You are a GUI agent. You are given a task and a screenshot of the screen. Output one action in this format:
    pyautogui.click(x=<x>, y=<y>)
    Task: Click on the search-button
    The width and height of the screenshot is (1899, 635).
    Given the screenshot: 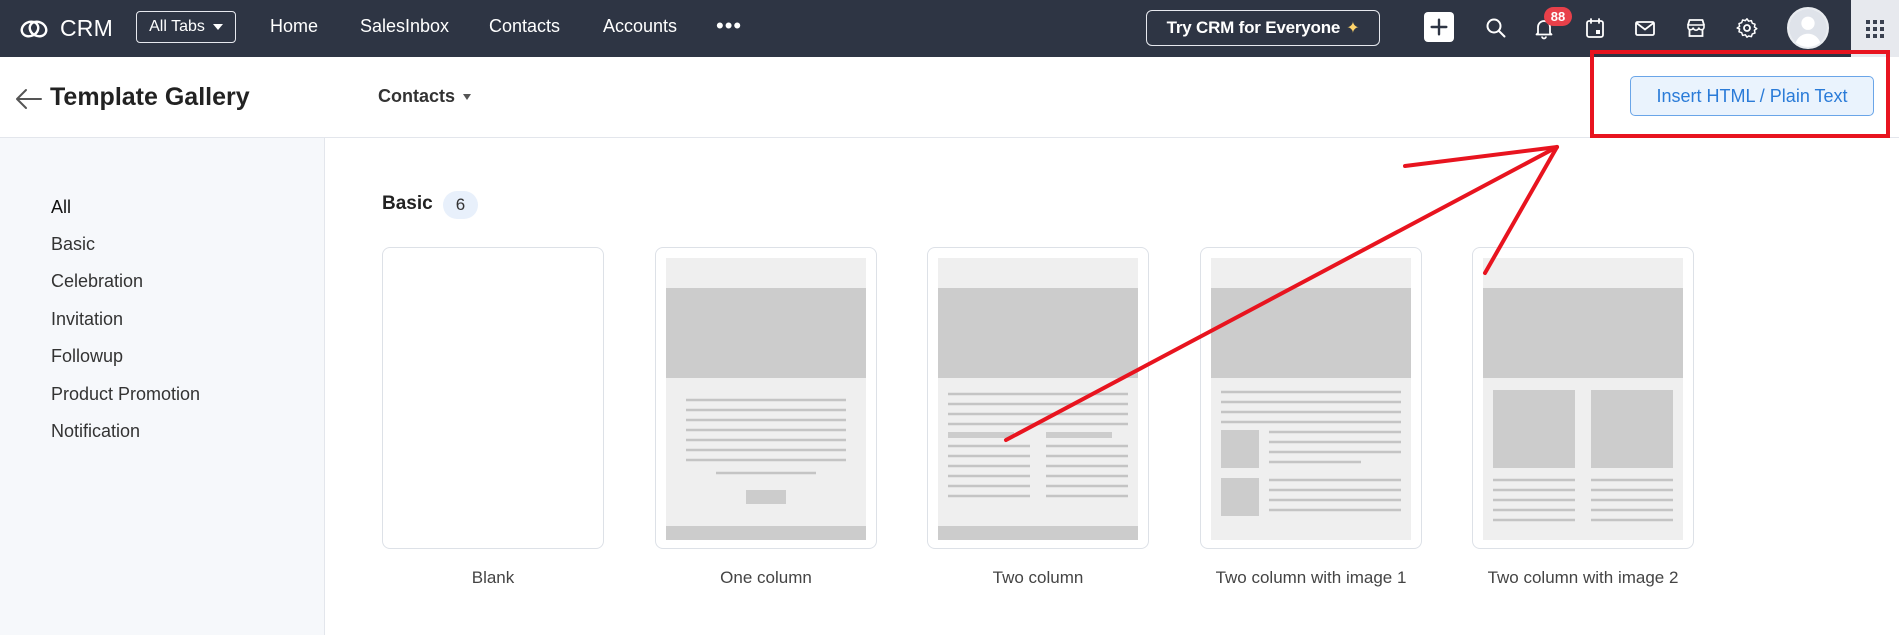 What is the action you would take?
    pyautogui.click(x=1496, y=28)
    